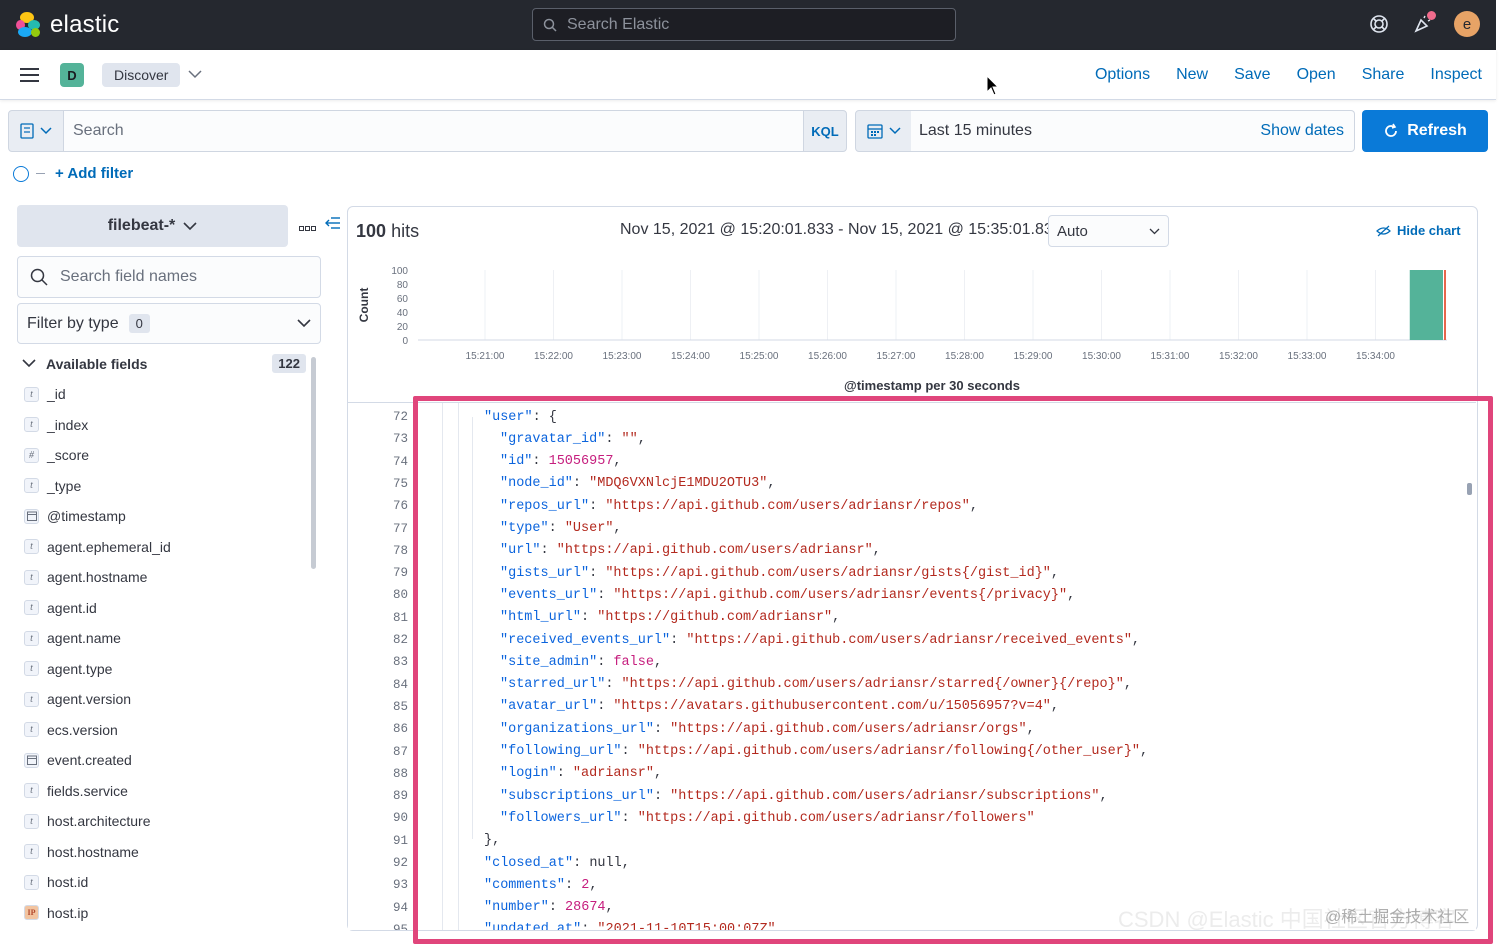  What do you see at coordinates (164, 547) in the screenshot?
I see `field-list-item: t agent.ephemeral_id` at bounding box center [164, 547].